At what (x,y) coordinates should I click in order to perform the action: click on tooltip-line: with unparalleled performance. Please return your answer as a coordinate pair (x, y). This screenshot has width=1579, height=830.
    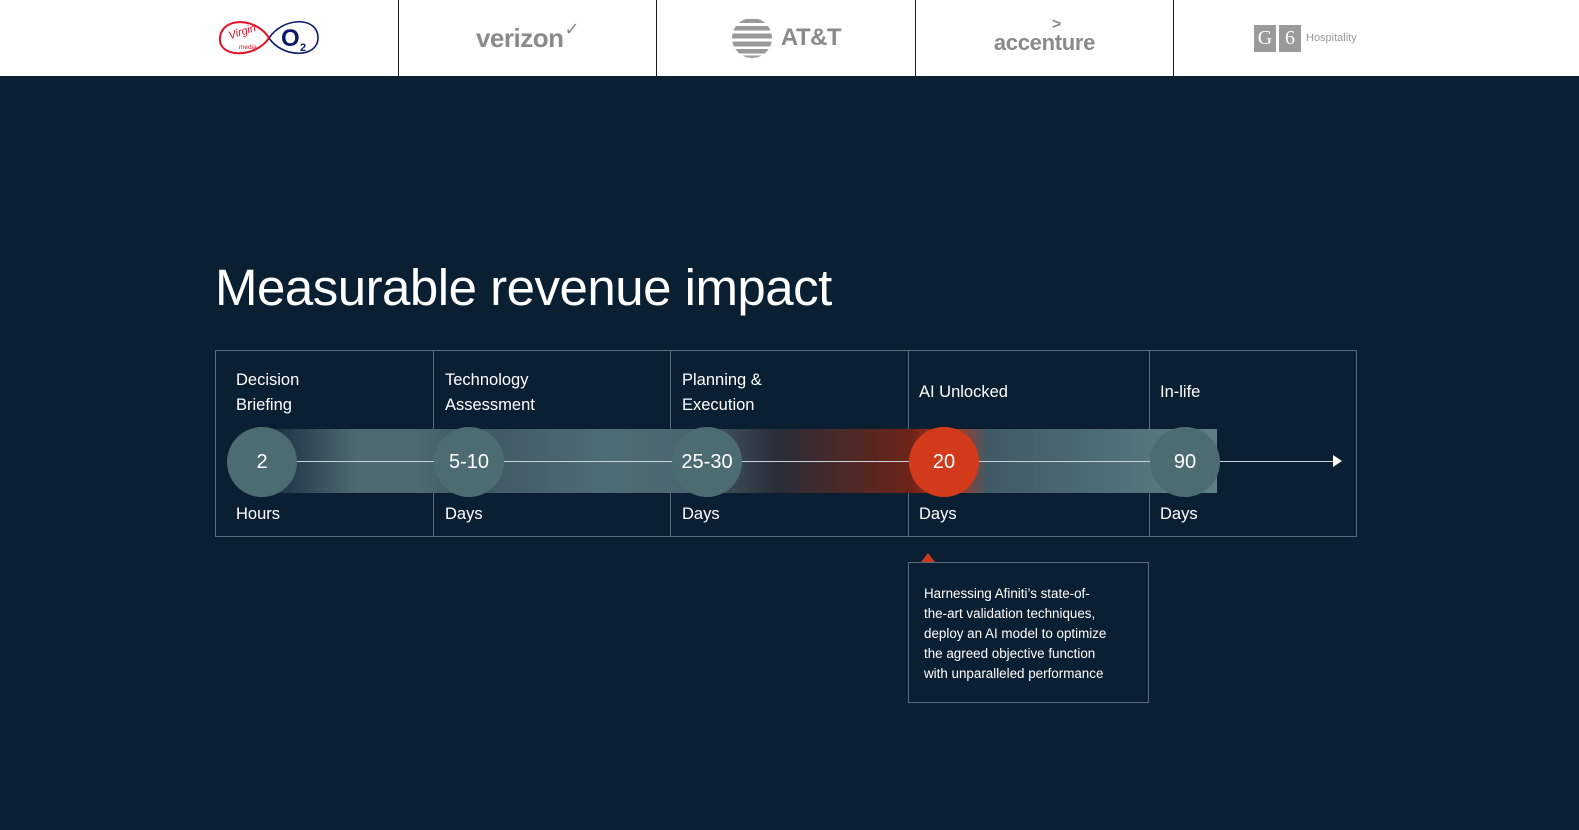
    Looking at the image, I should click on (1014, 673).